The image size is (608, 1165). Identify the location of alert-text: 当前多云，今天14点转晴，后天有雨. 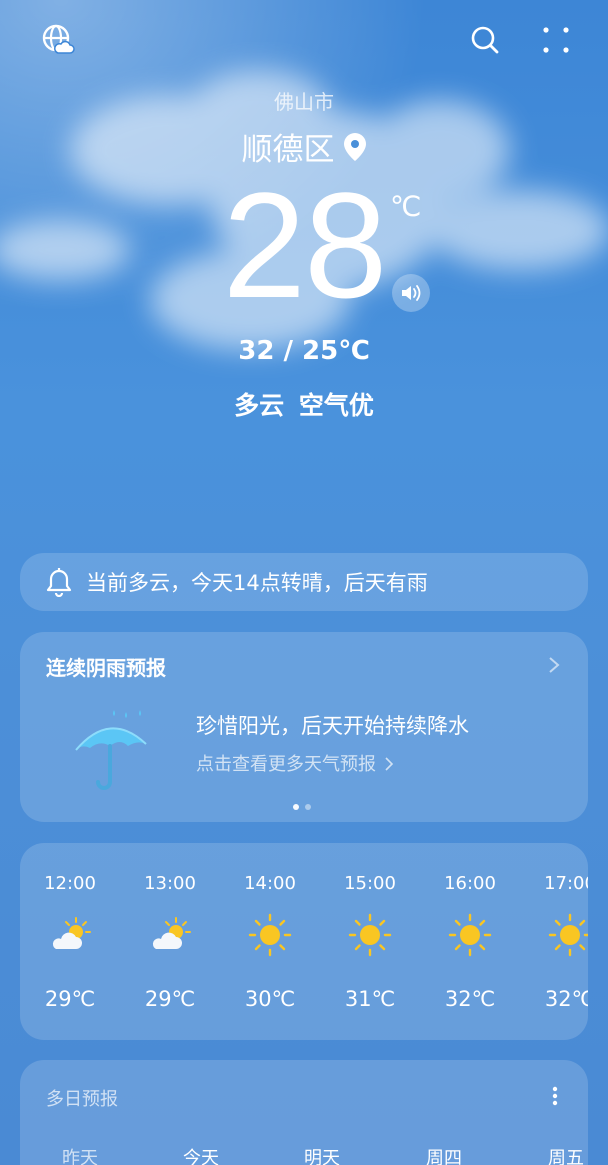
(257, 583).